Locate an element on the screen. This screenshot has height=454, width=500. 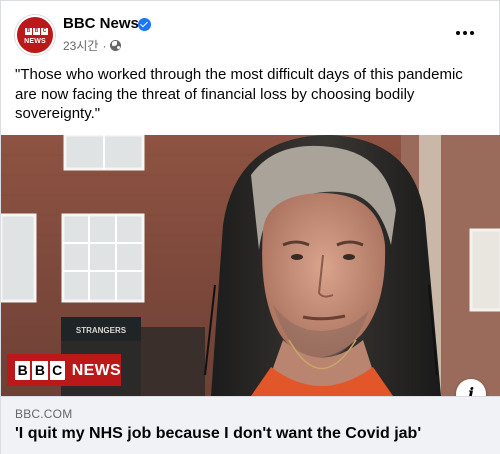
overlay-logo-news-word: NEWS is located at coordinates (96, 370).